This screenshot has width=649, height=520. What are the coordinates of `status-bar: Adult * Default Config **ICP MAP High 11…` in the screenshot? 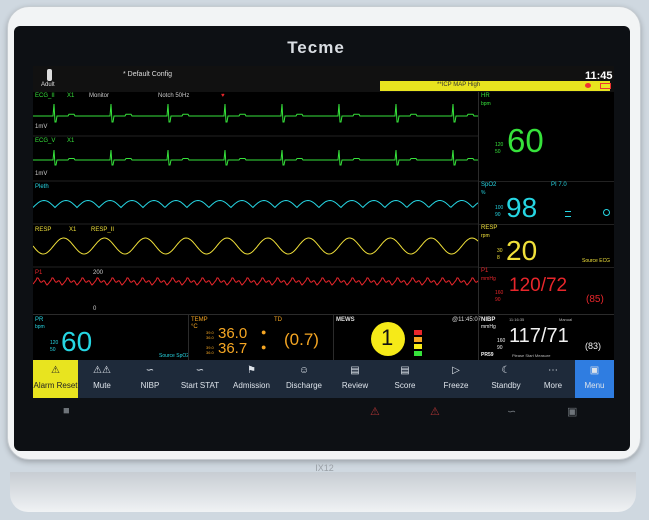 It's located at (323, 79).